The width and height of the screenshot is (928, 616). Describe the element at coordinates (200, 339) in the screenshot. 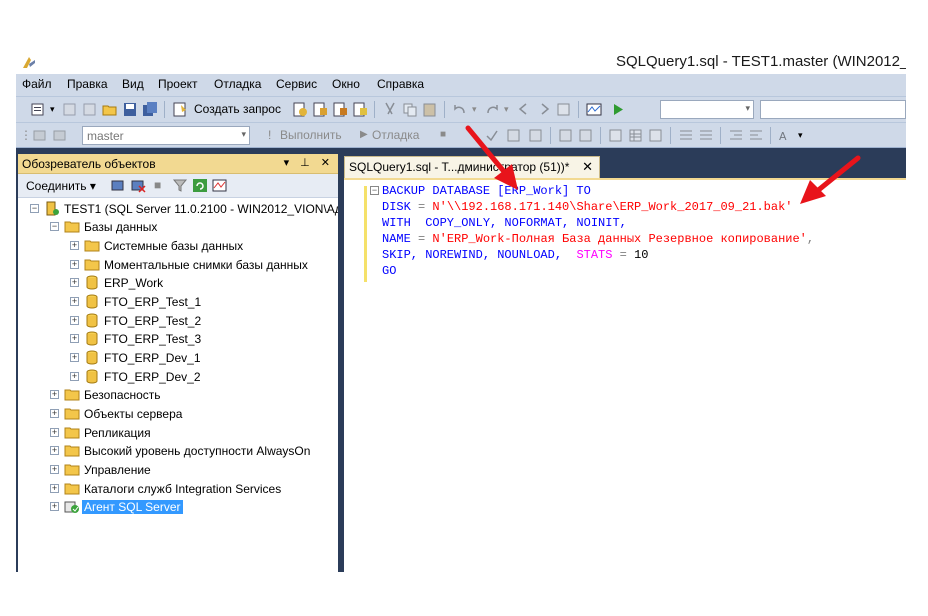

I see `tree-node-fto-test-3: + FTO_ERP_Test_3` at that location.